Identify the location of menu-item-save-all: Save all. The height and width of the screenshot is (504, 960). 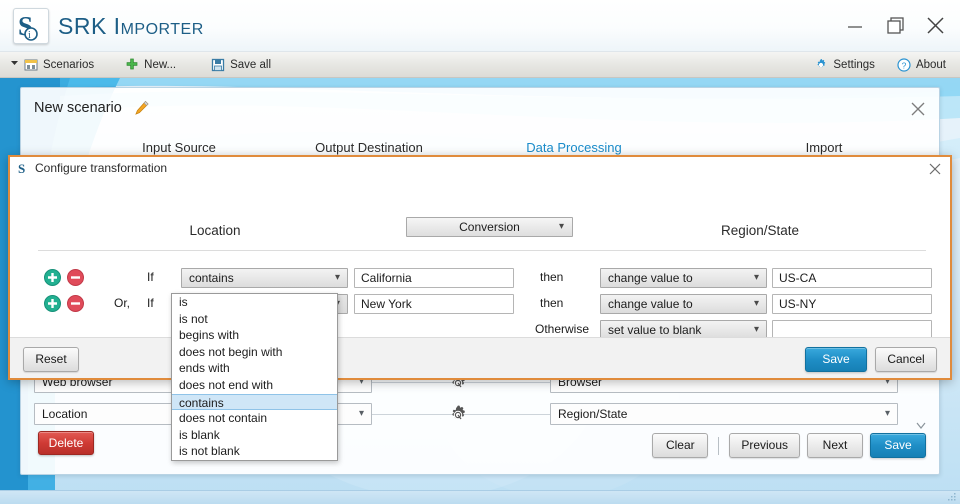
(234, 65).